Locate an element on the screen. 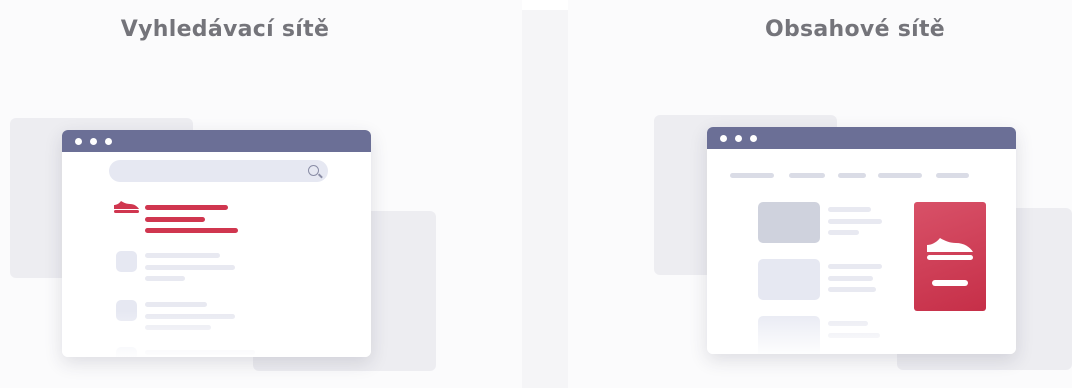 The width and height of the screenshot is (1072, 388). search-network-title: Vyhledávací sítě is located at coordinates (225, 29).